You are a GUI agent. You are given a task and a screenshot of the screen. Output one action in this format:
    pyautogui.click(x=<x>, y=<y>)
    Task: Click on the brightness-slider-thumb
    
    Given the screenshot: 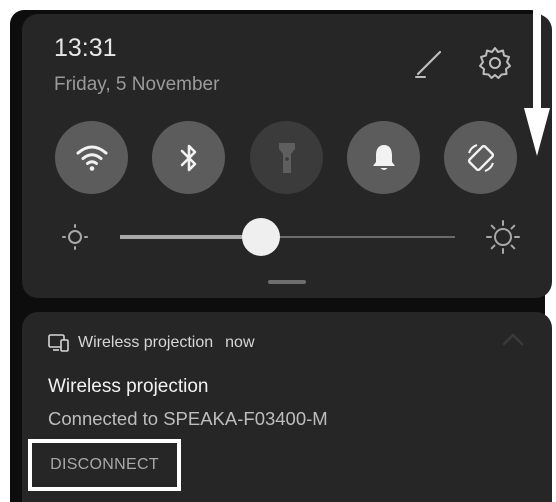 What is the action you would take?
    pyautogui.click(x=260, y=237)
    